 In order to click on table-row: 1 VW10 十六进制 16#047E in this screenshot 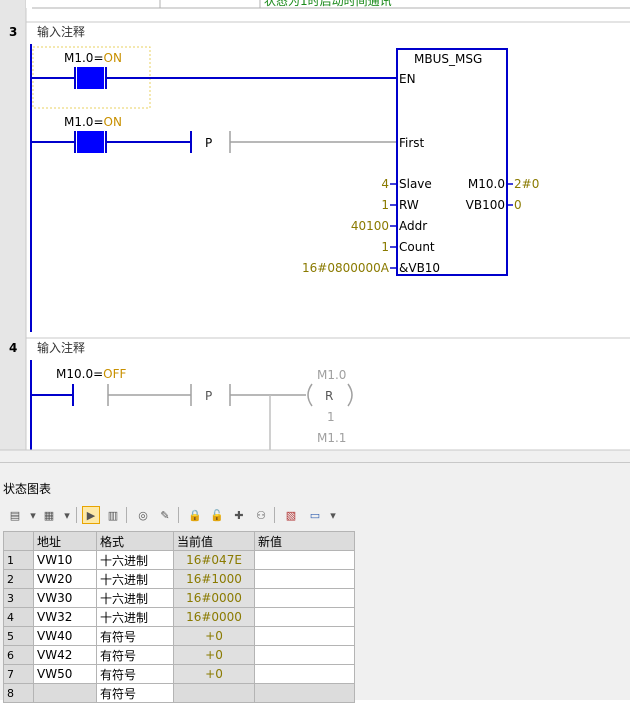, I will do `click(179, 560)`.